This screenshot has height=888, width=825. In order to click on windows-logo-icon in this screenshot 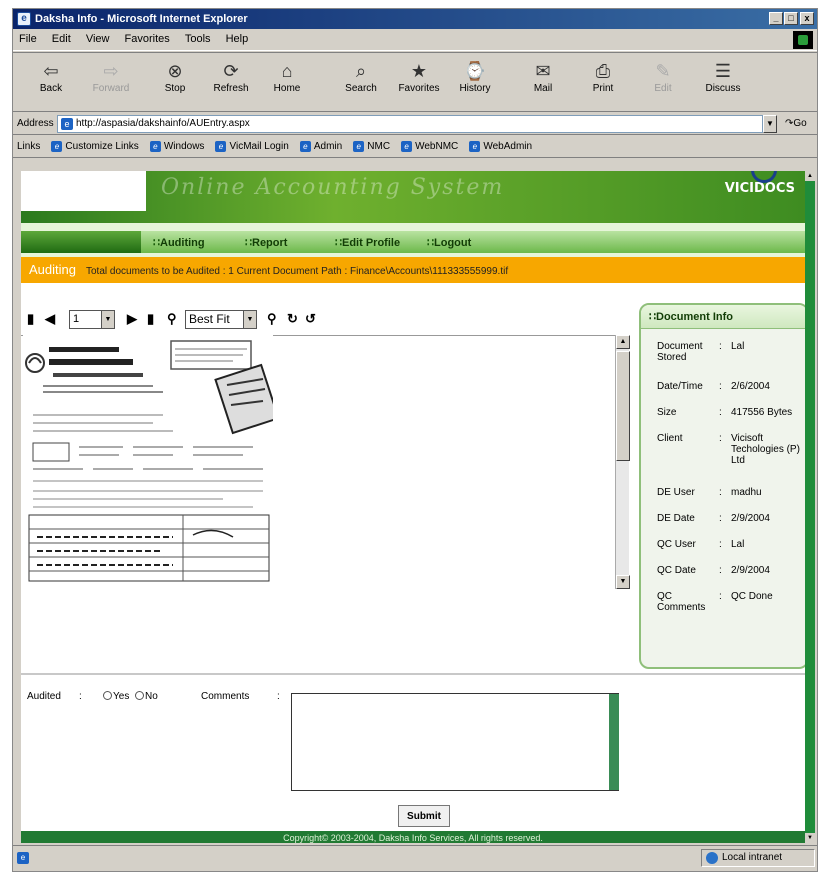, I will do `click(803, 40)`.